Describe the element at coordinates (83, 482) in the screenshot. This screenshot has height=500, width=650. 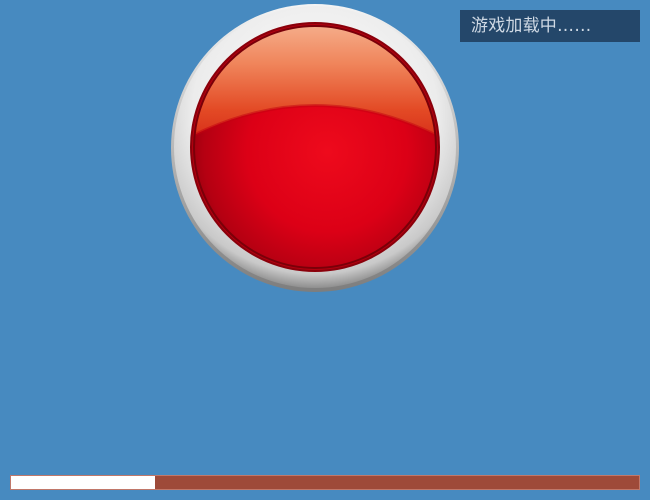
I see `loading-progress-fill` at that location.